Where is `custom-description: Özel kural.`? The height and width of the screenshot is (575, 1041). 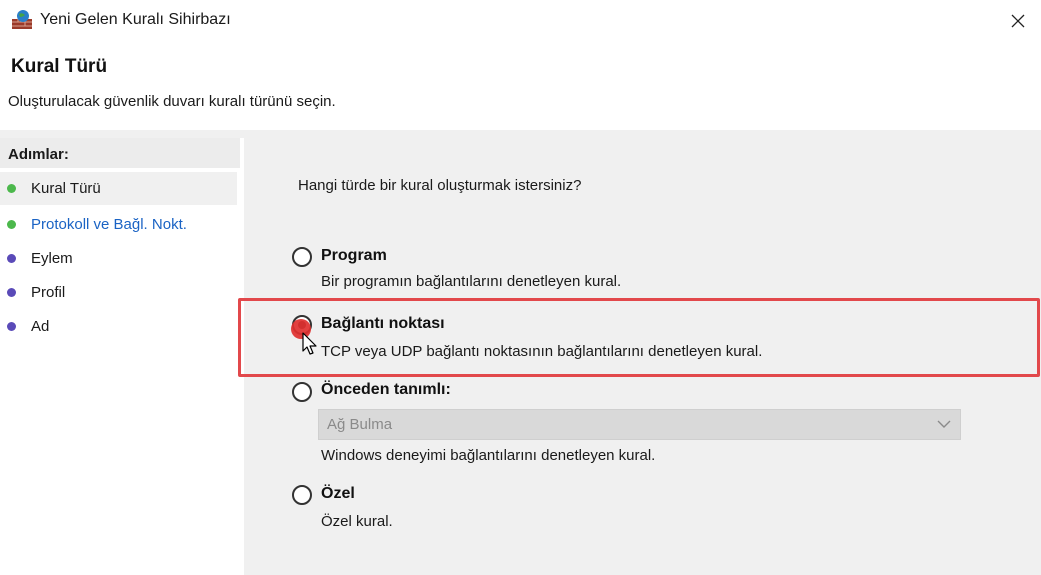
custom-description: Özel kural. is located at coordinates (357, 521).